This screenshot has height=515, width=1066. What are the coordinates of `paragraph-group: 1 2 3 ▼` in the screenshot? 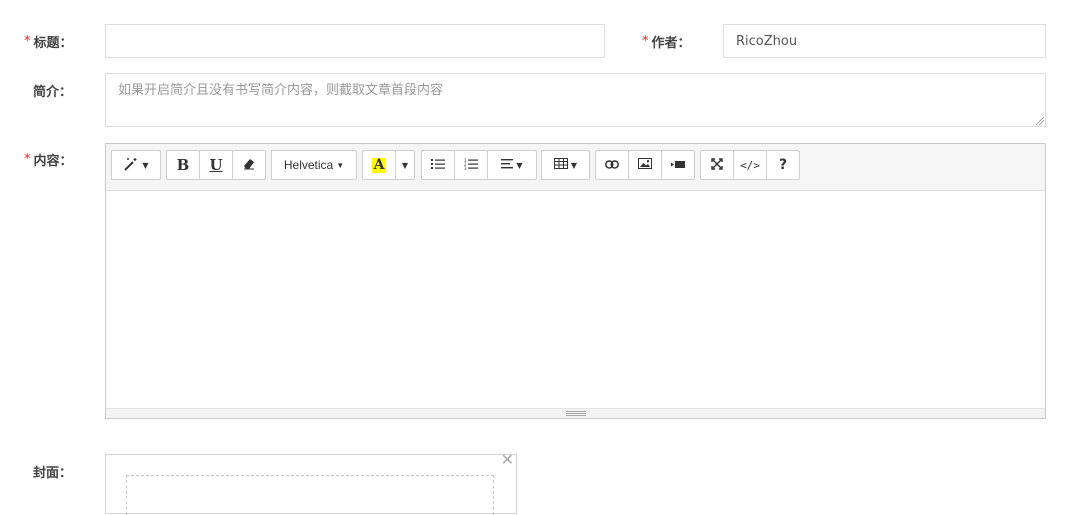 It's located at (479, 165).